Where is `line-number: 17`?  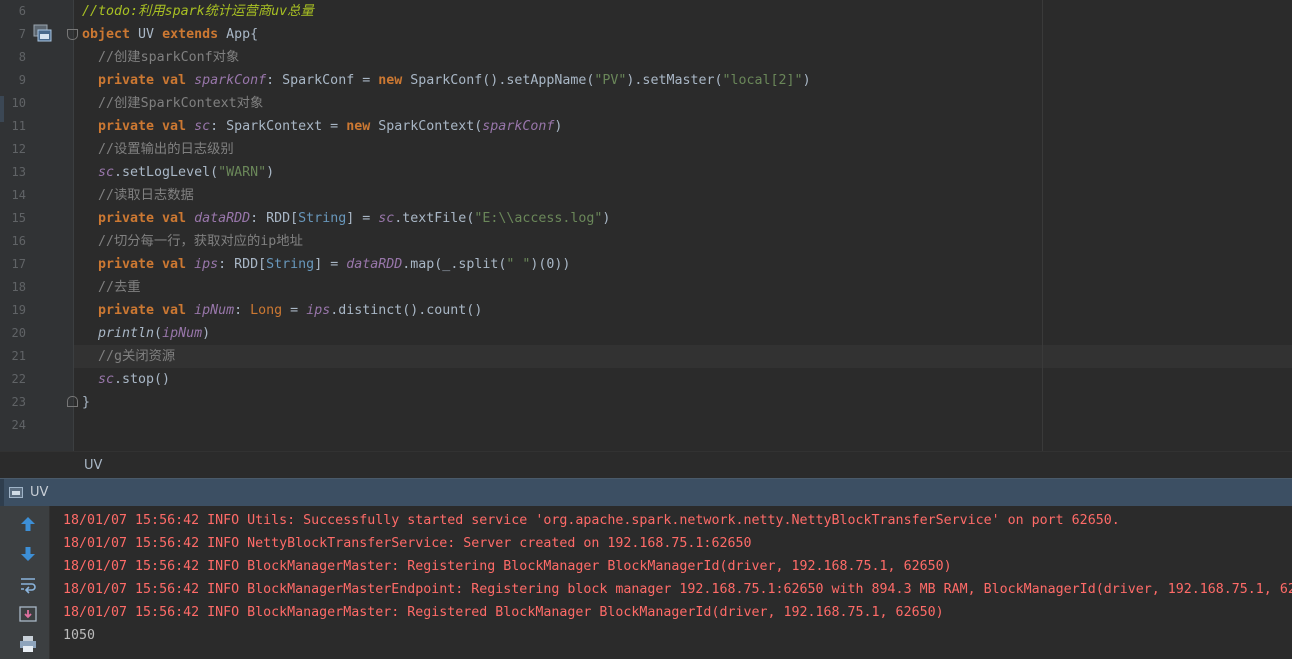 line-number: 17 is located at coordinates (18, 264).